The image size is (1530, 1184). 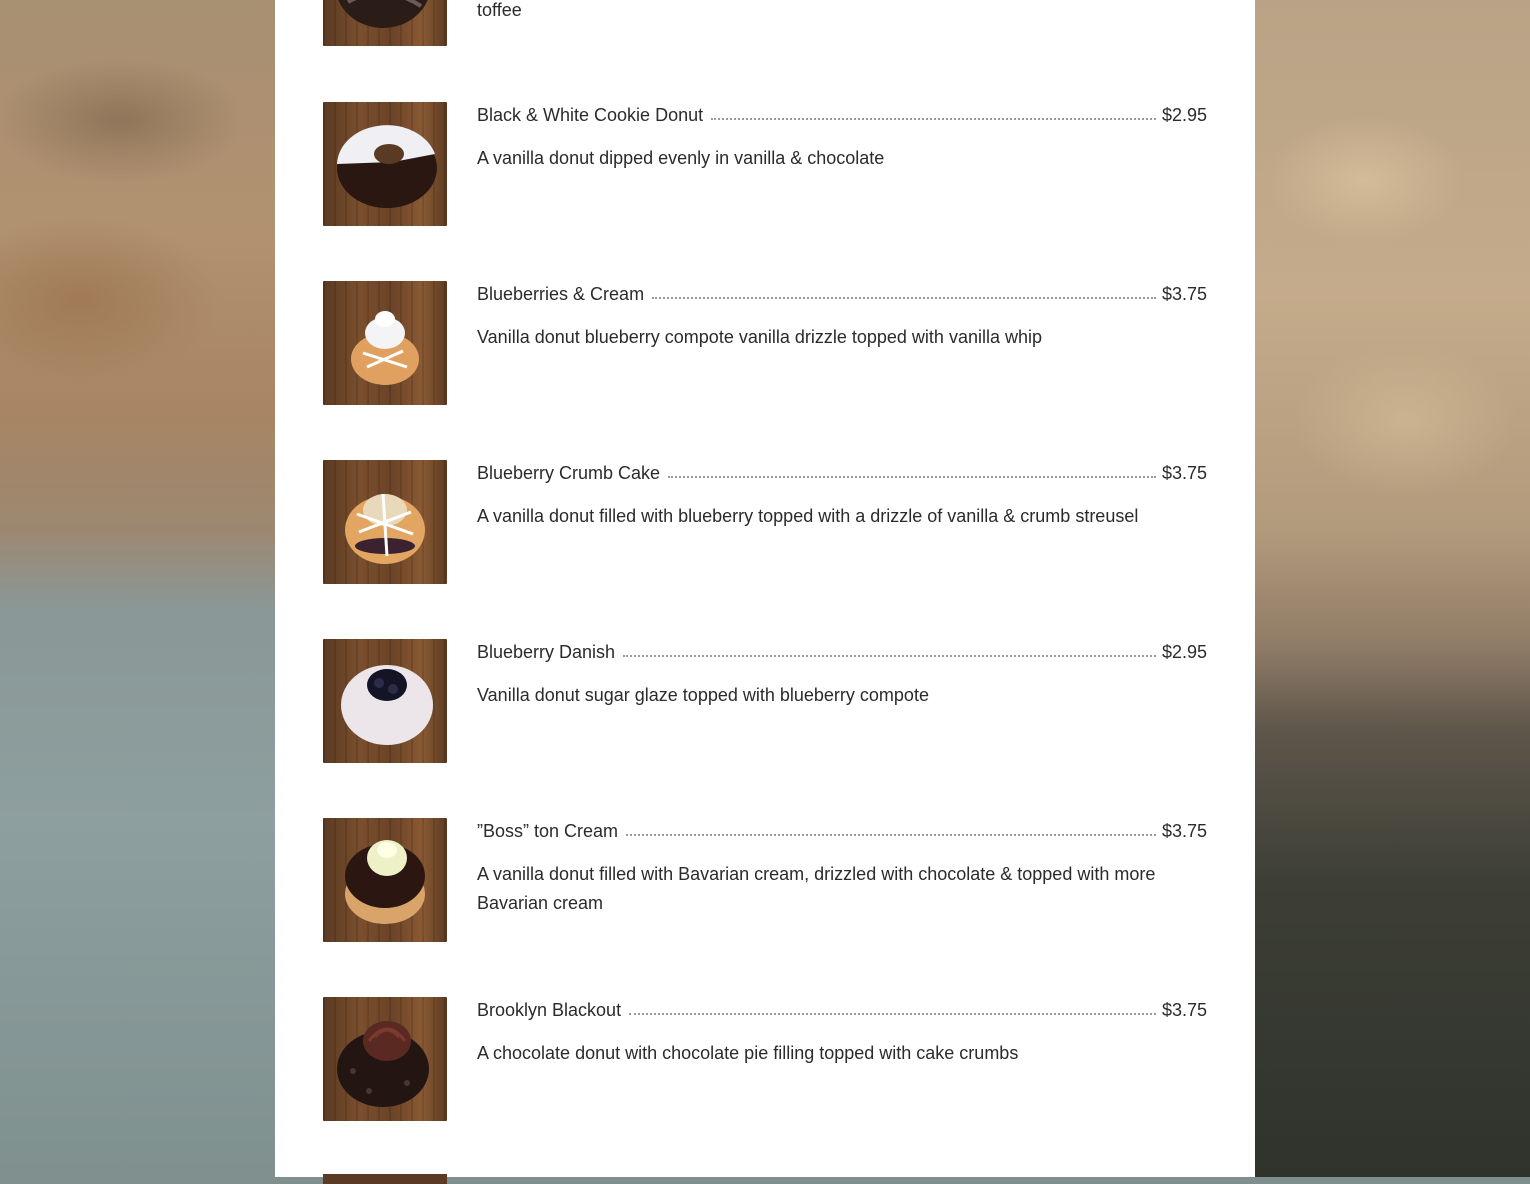 I want to click on donut-photo-partial, so click(x=385, y=1179).